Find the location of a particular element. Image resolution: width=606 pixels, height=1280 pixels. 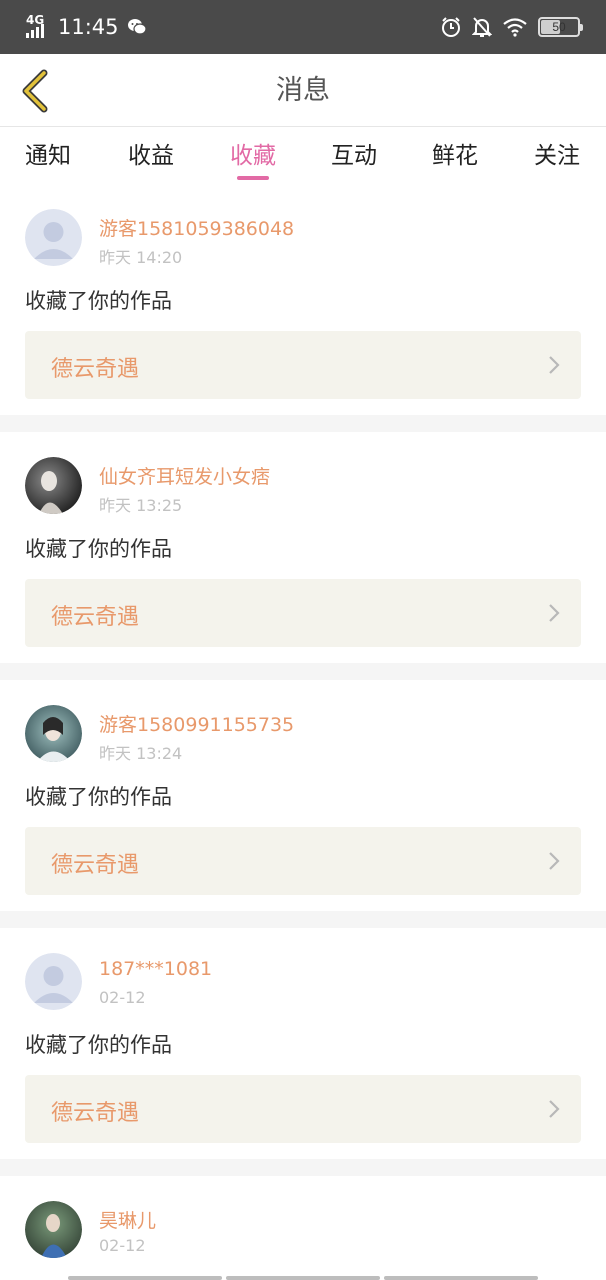

active-tab-indicator is located at coordinates (253, 178).